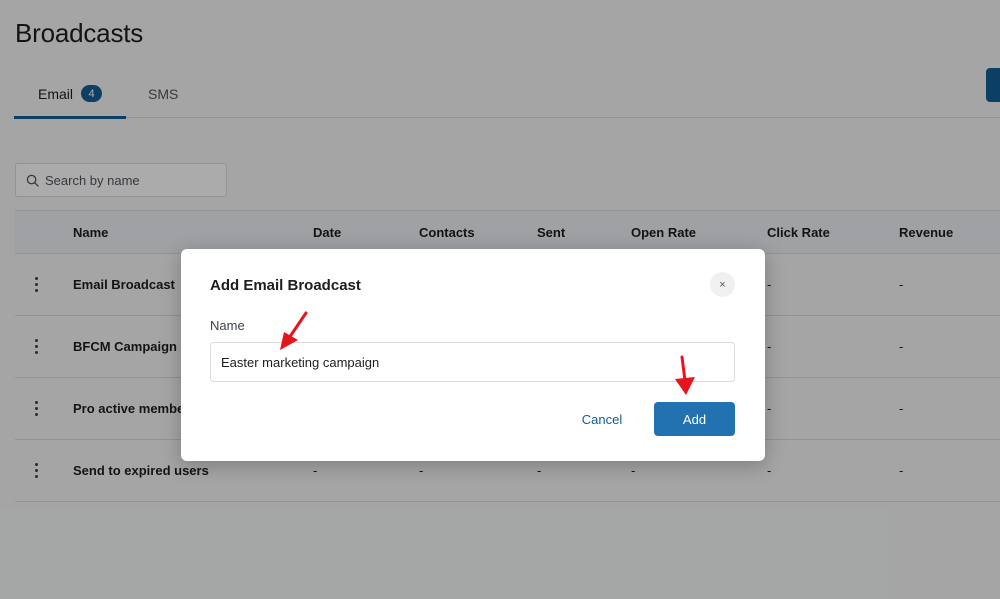 The image size is (1000, 599). Describe the element at coordinates (285, 285) in the screenshot. I see `dialog-title: Add Email Broadcast` at that location.